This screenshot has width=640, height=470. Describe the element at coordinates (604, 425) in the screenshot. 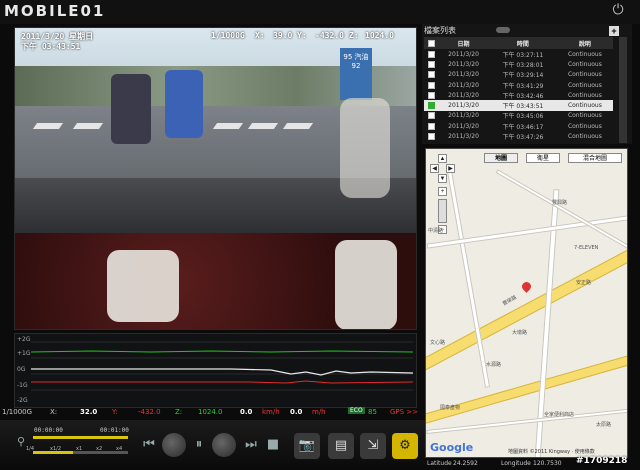

I see `map-label: 太原路` at that location.